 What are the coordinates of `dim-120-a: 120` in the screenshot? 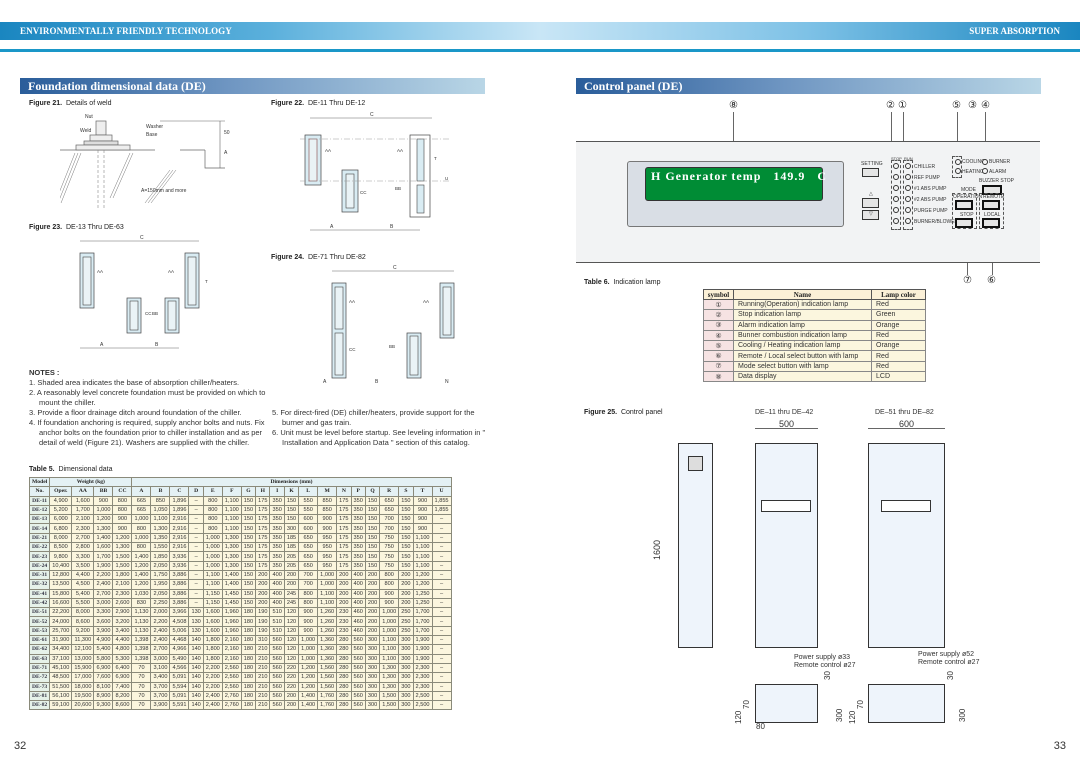 It's located at (738, 717).